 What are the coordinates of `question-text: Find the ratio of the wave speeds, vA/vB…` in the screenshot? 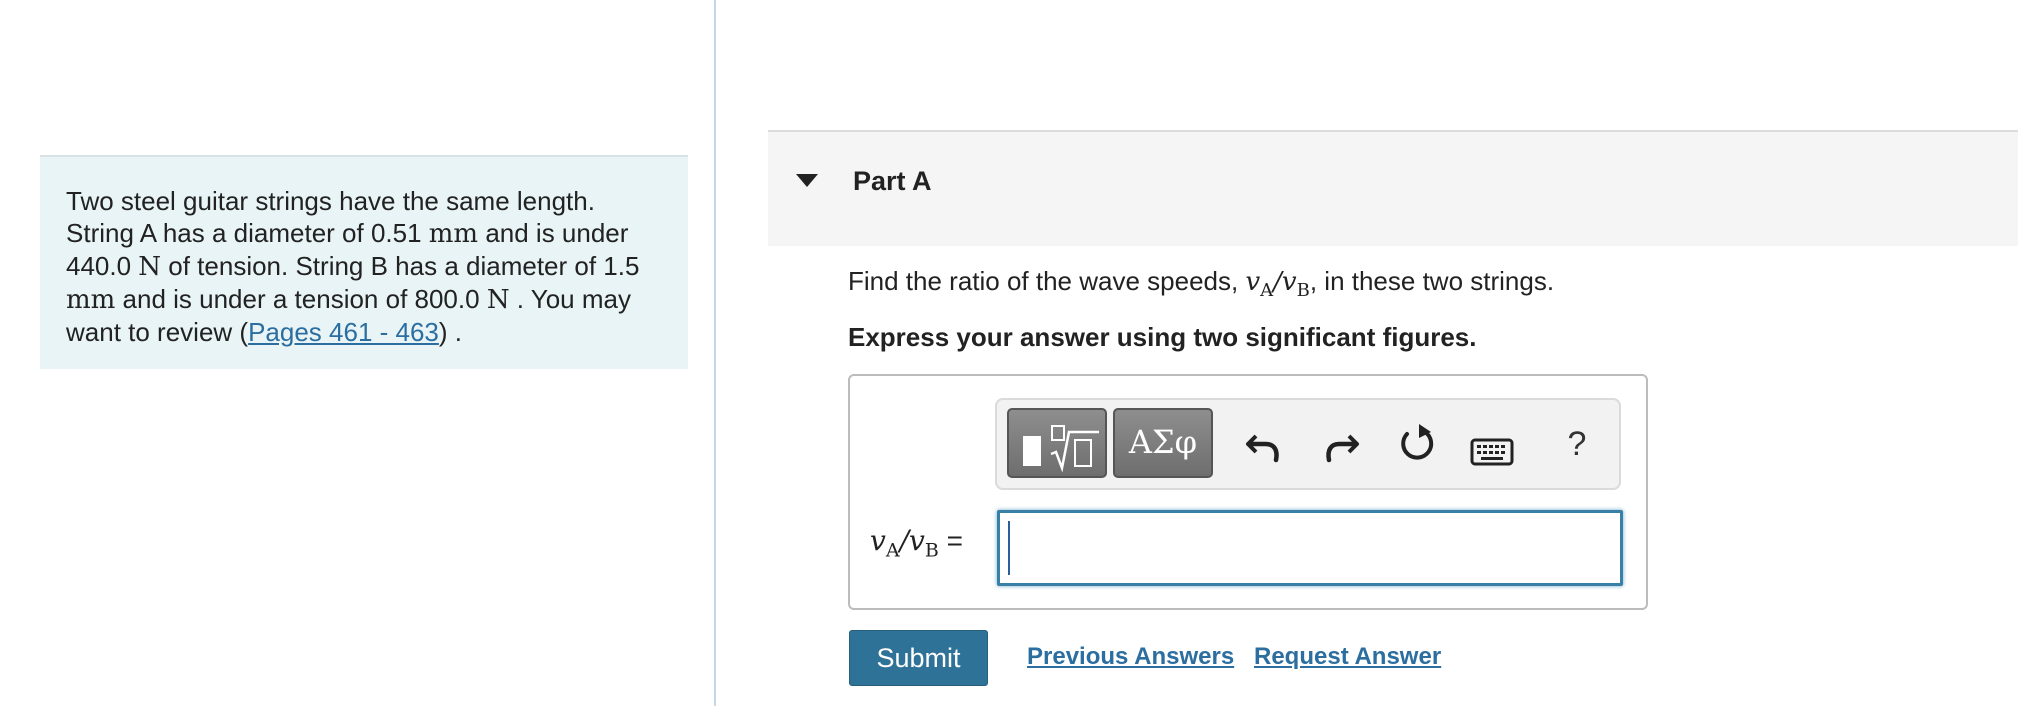 It's located at (1201, 283).